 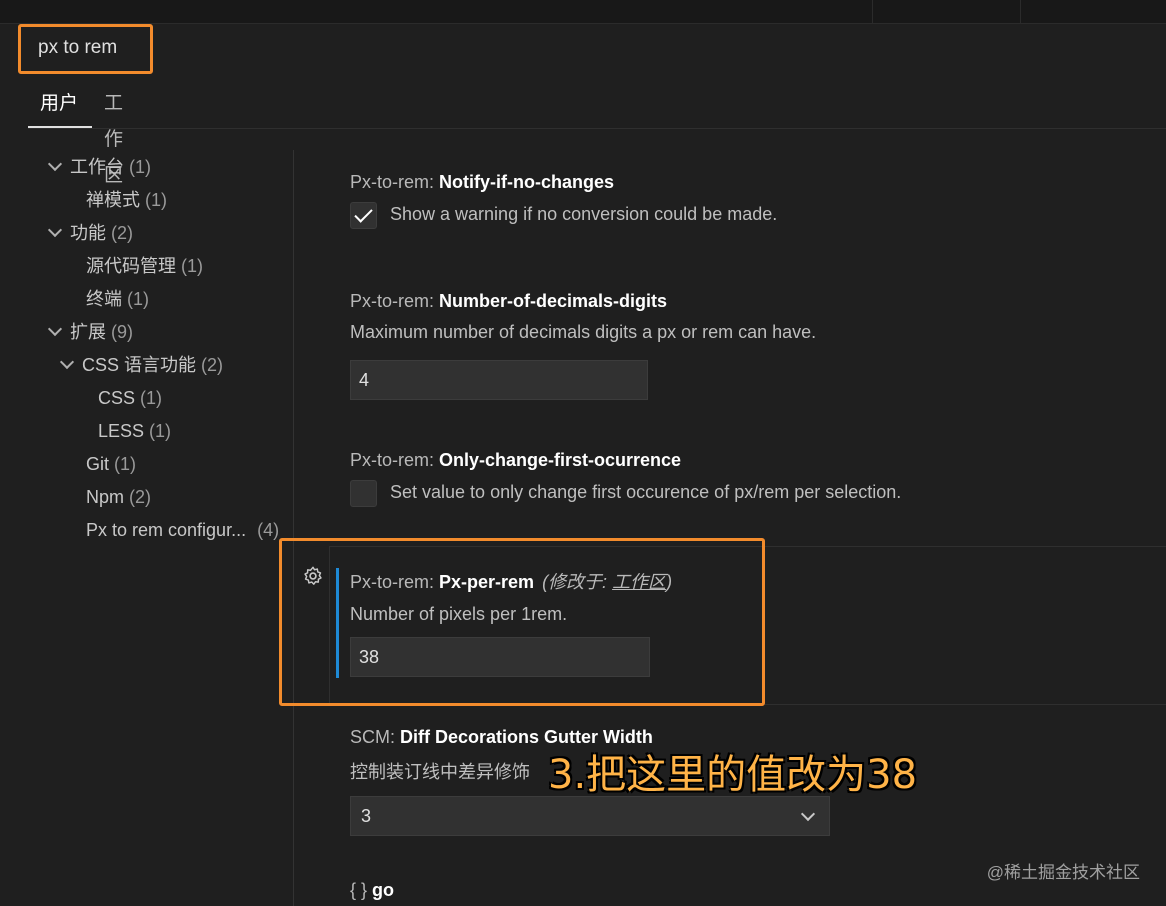 I want to click on setting-key: go, so click(x=383, y=890).